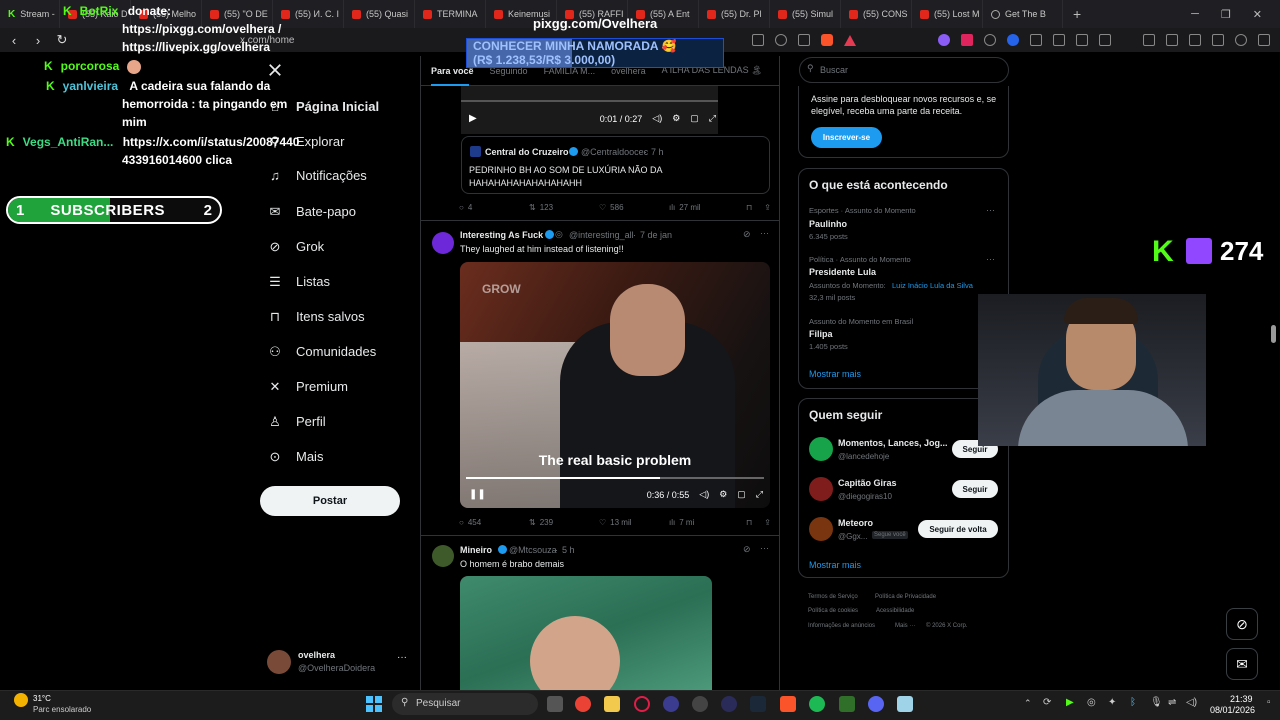  What do you see at coordinates (729, 704) in the screenshot?
I see `app-icon` at bounding box center [729, 704].